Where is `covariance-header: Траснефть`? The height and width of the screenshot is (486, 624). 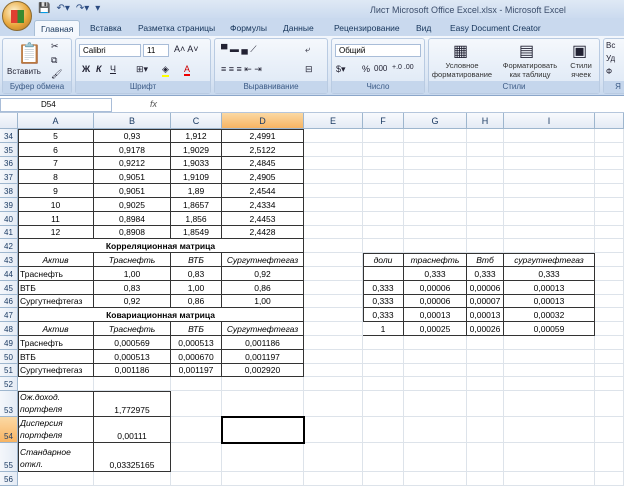 covariance-header: Траснефть is located at coordinates (132, 329).